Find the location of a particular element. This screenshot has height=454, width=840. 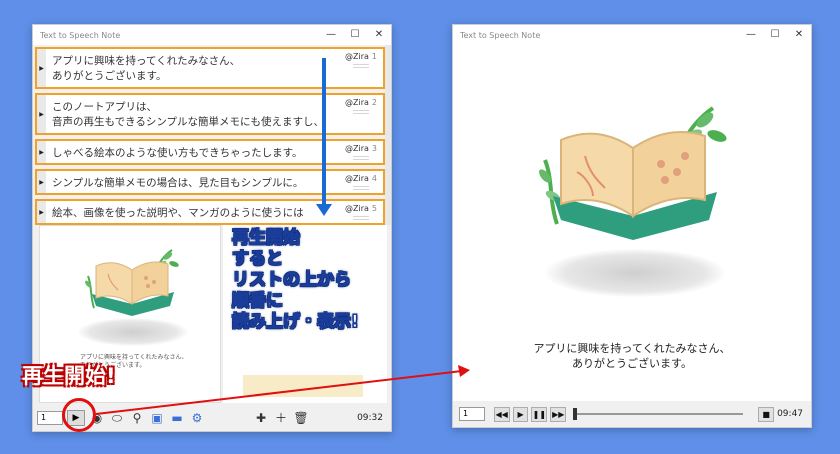

red-arrow-head is located at coordinates (464, 371).